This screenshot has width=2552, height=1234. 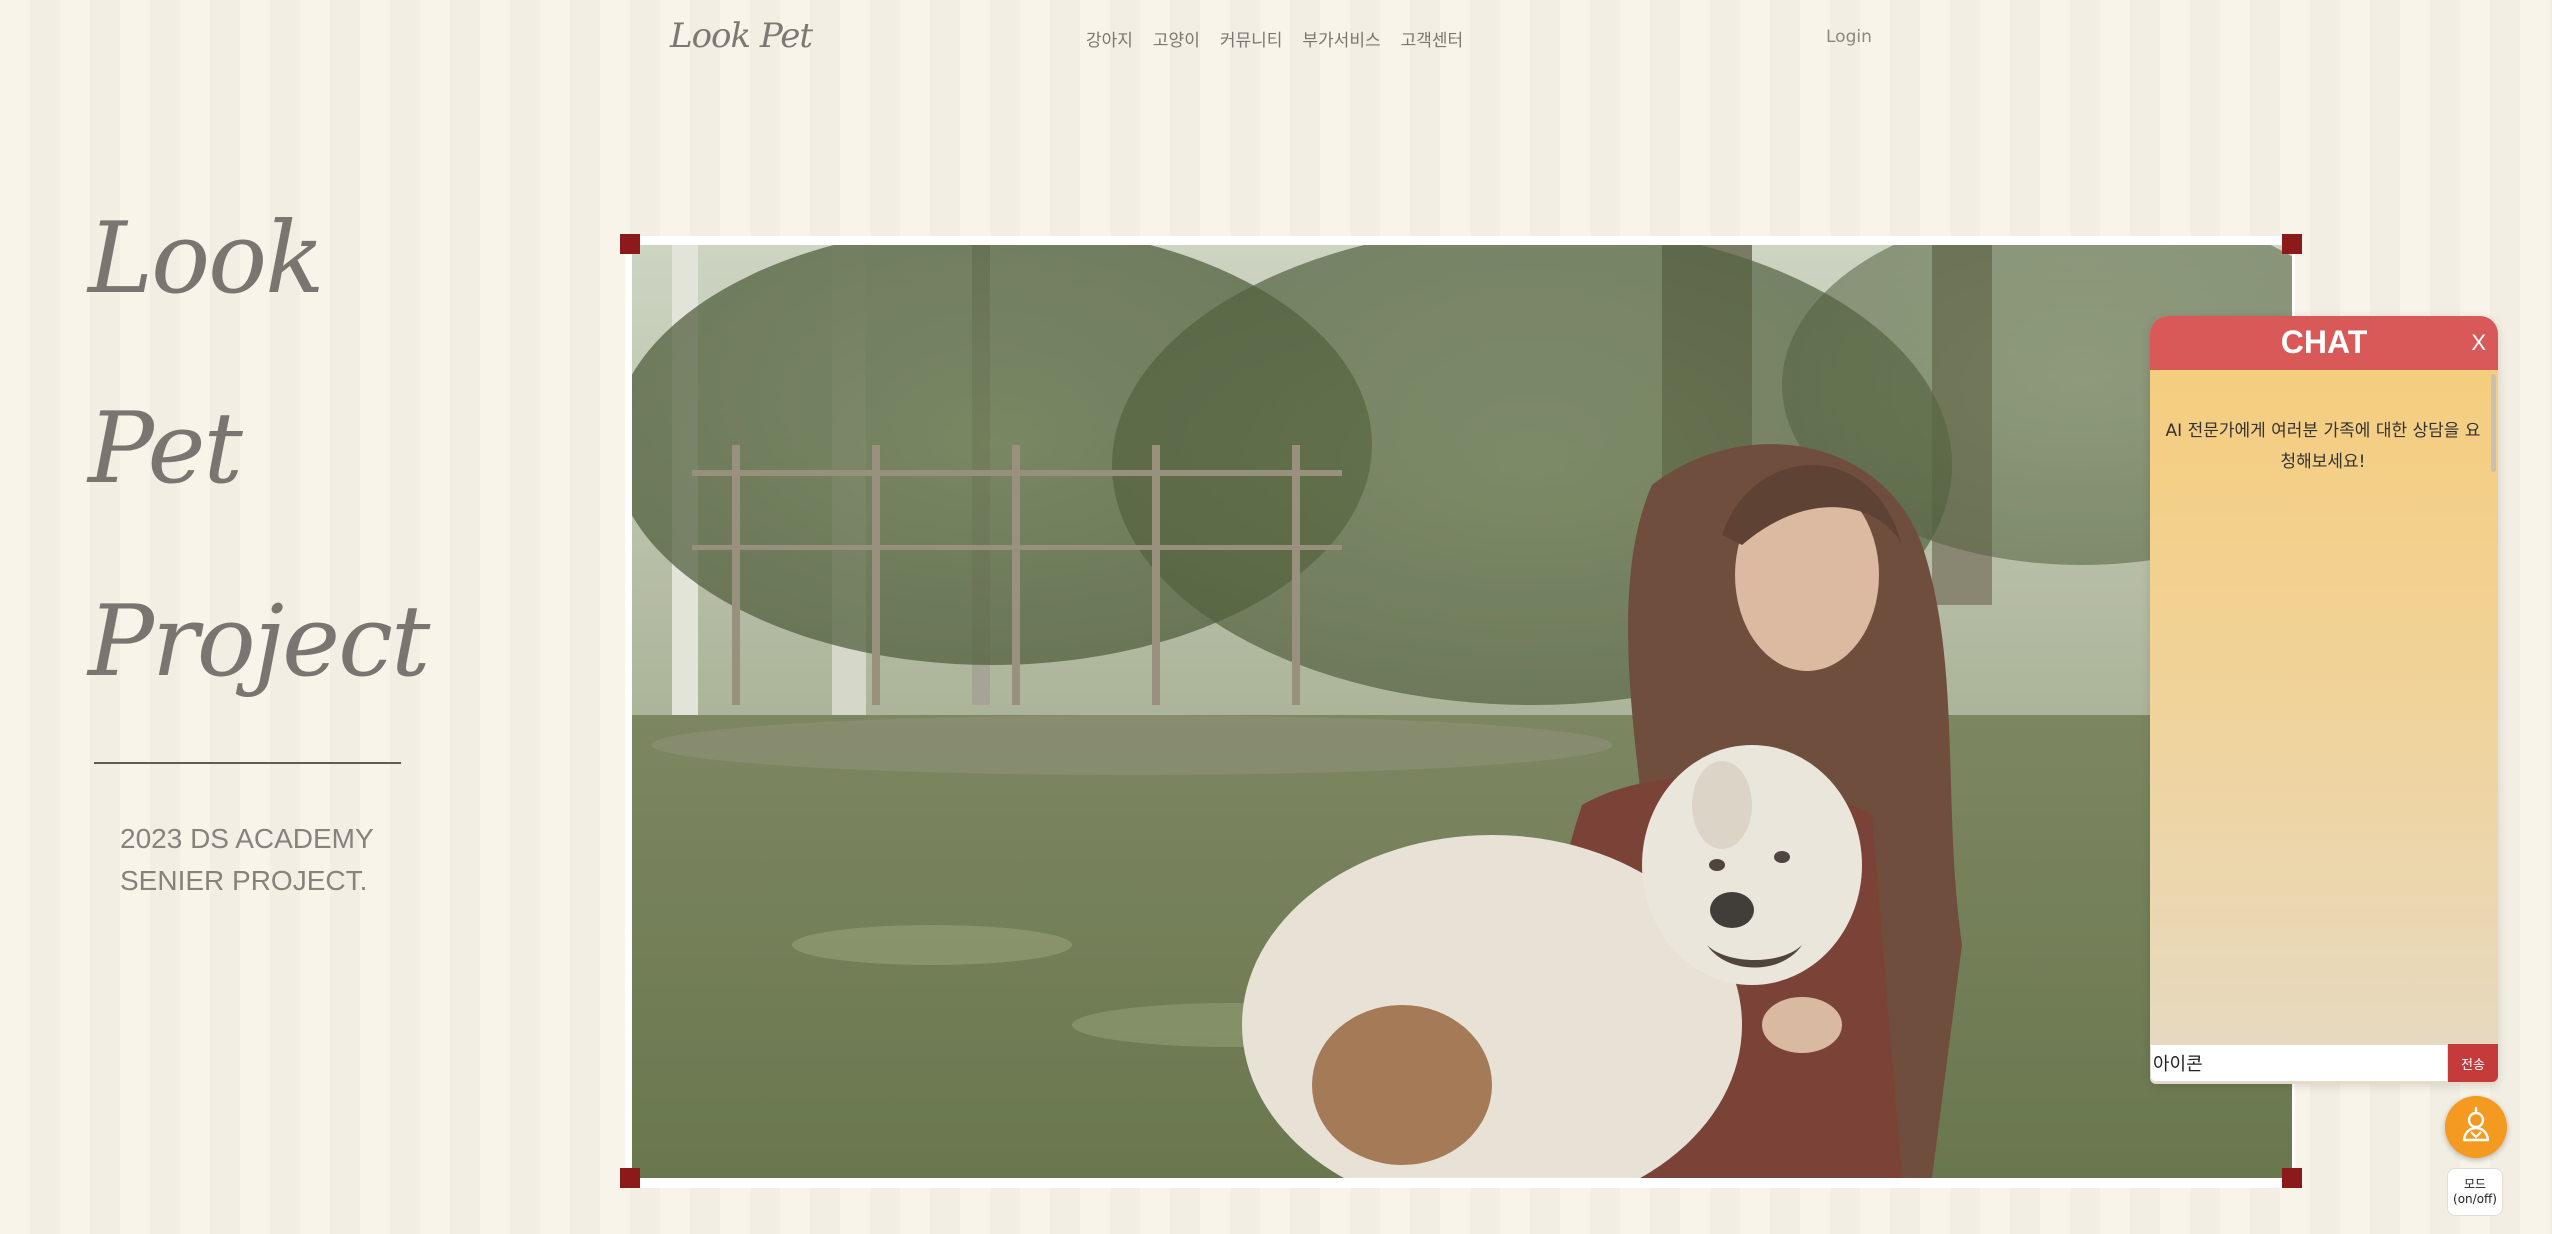 What do you see at coordinates (247, 763) in the screenshot?
I see `hero-divider` at bounding box center [247, 763].